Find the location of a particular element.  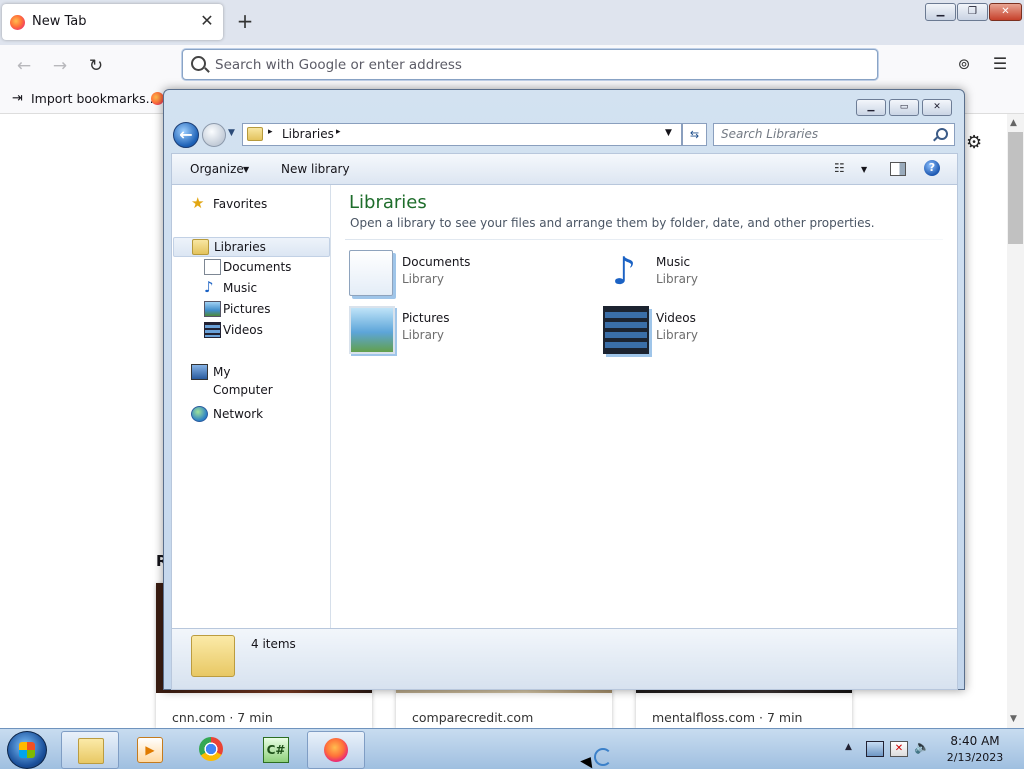

nav-item-label: My Computer is located at coordinates (243, 381).